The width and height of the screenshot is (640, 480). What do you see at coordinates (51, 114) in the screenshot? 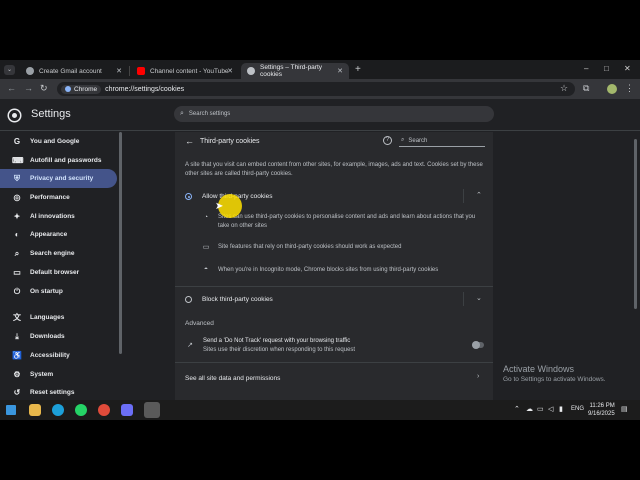
I see `page-title: Settings` at bounding box center [51, 114].